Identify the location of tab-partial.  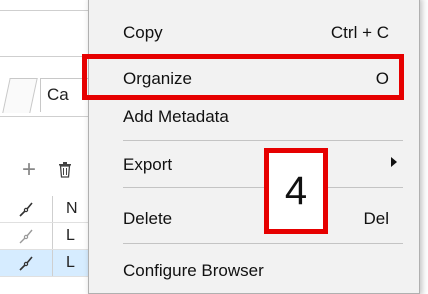
(20, 95).